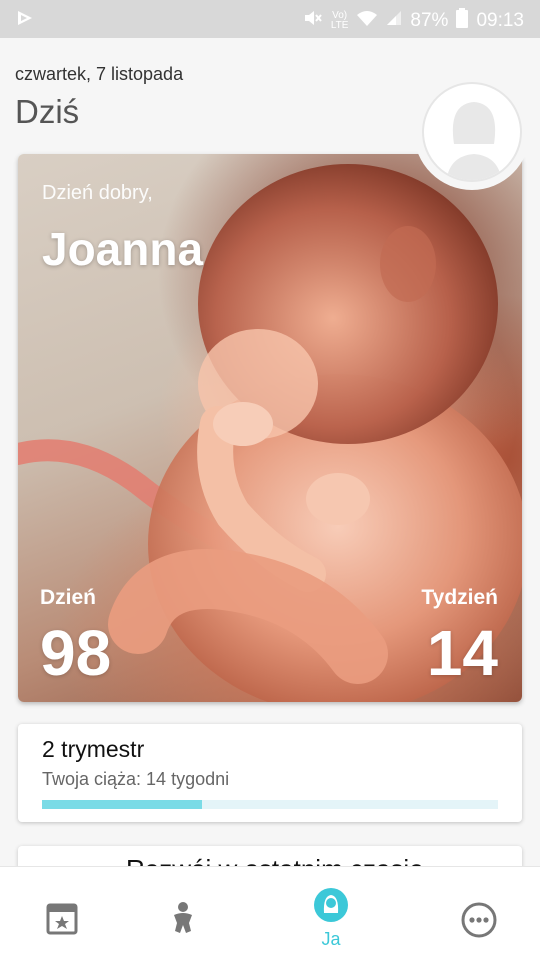  I want to click on trimester-title: 2 trymestr, so click(93, 749).